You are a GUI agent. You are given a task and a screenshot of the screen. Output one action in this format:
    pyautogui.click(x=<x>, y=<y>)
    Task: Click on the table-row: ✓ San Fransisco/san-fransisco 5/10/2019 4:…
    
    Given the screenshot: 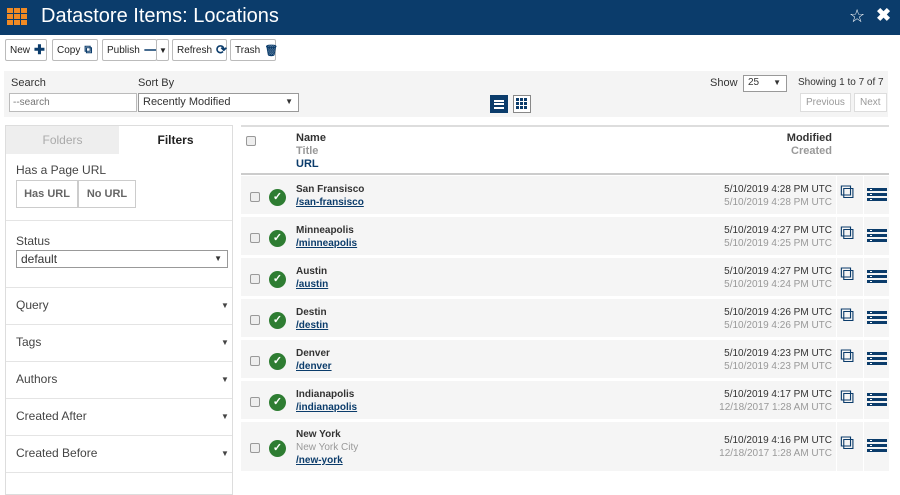 What is the action you would take?
    pyautogui.click(x=565, y=196)
    